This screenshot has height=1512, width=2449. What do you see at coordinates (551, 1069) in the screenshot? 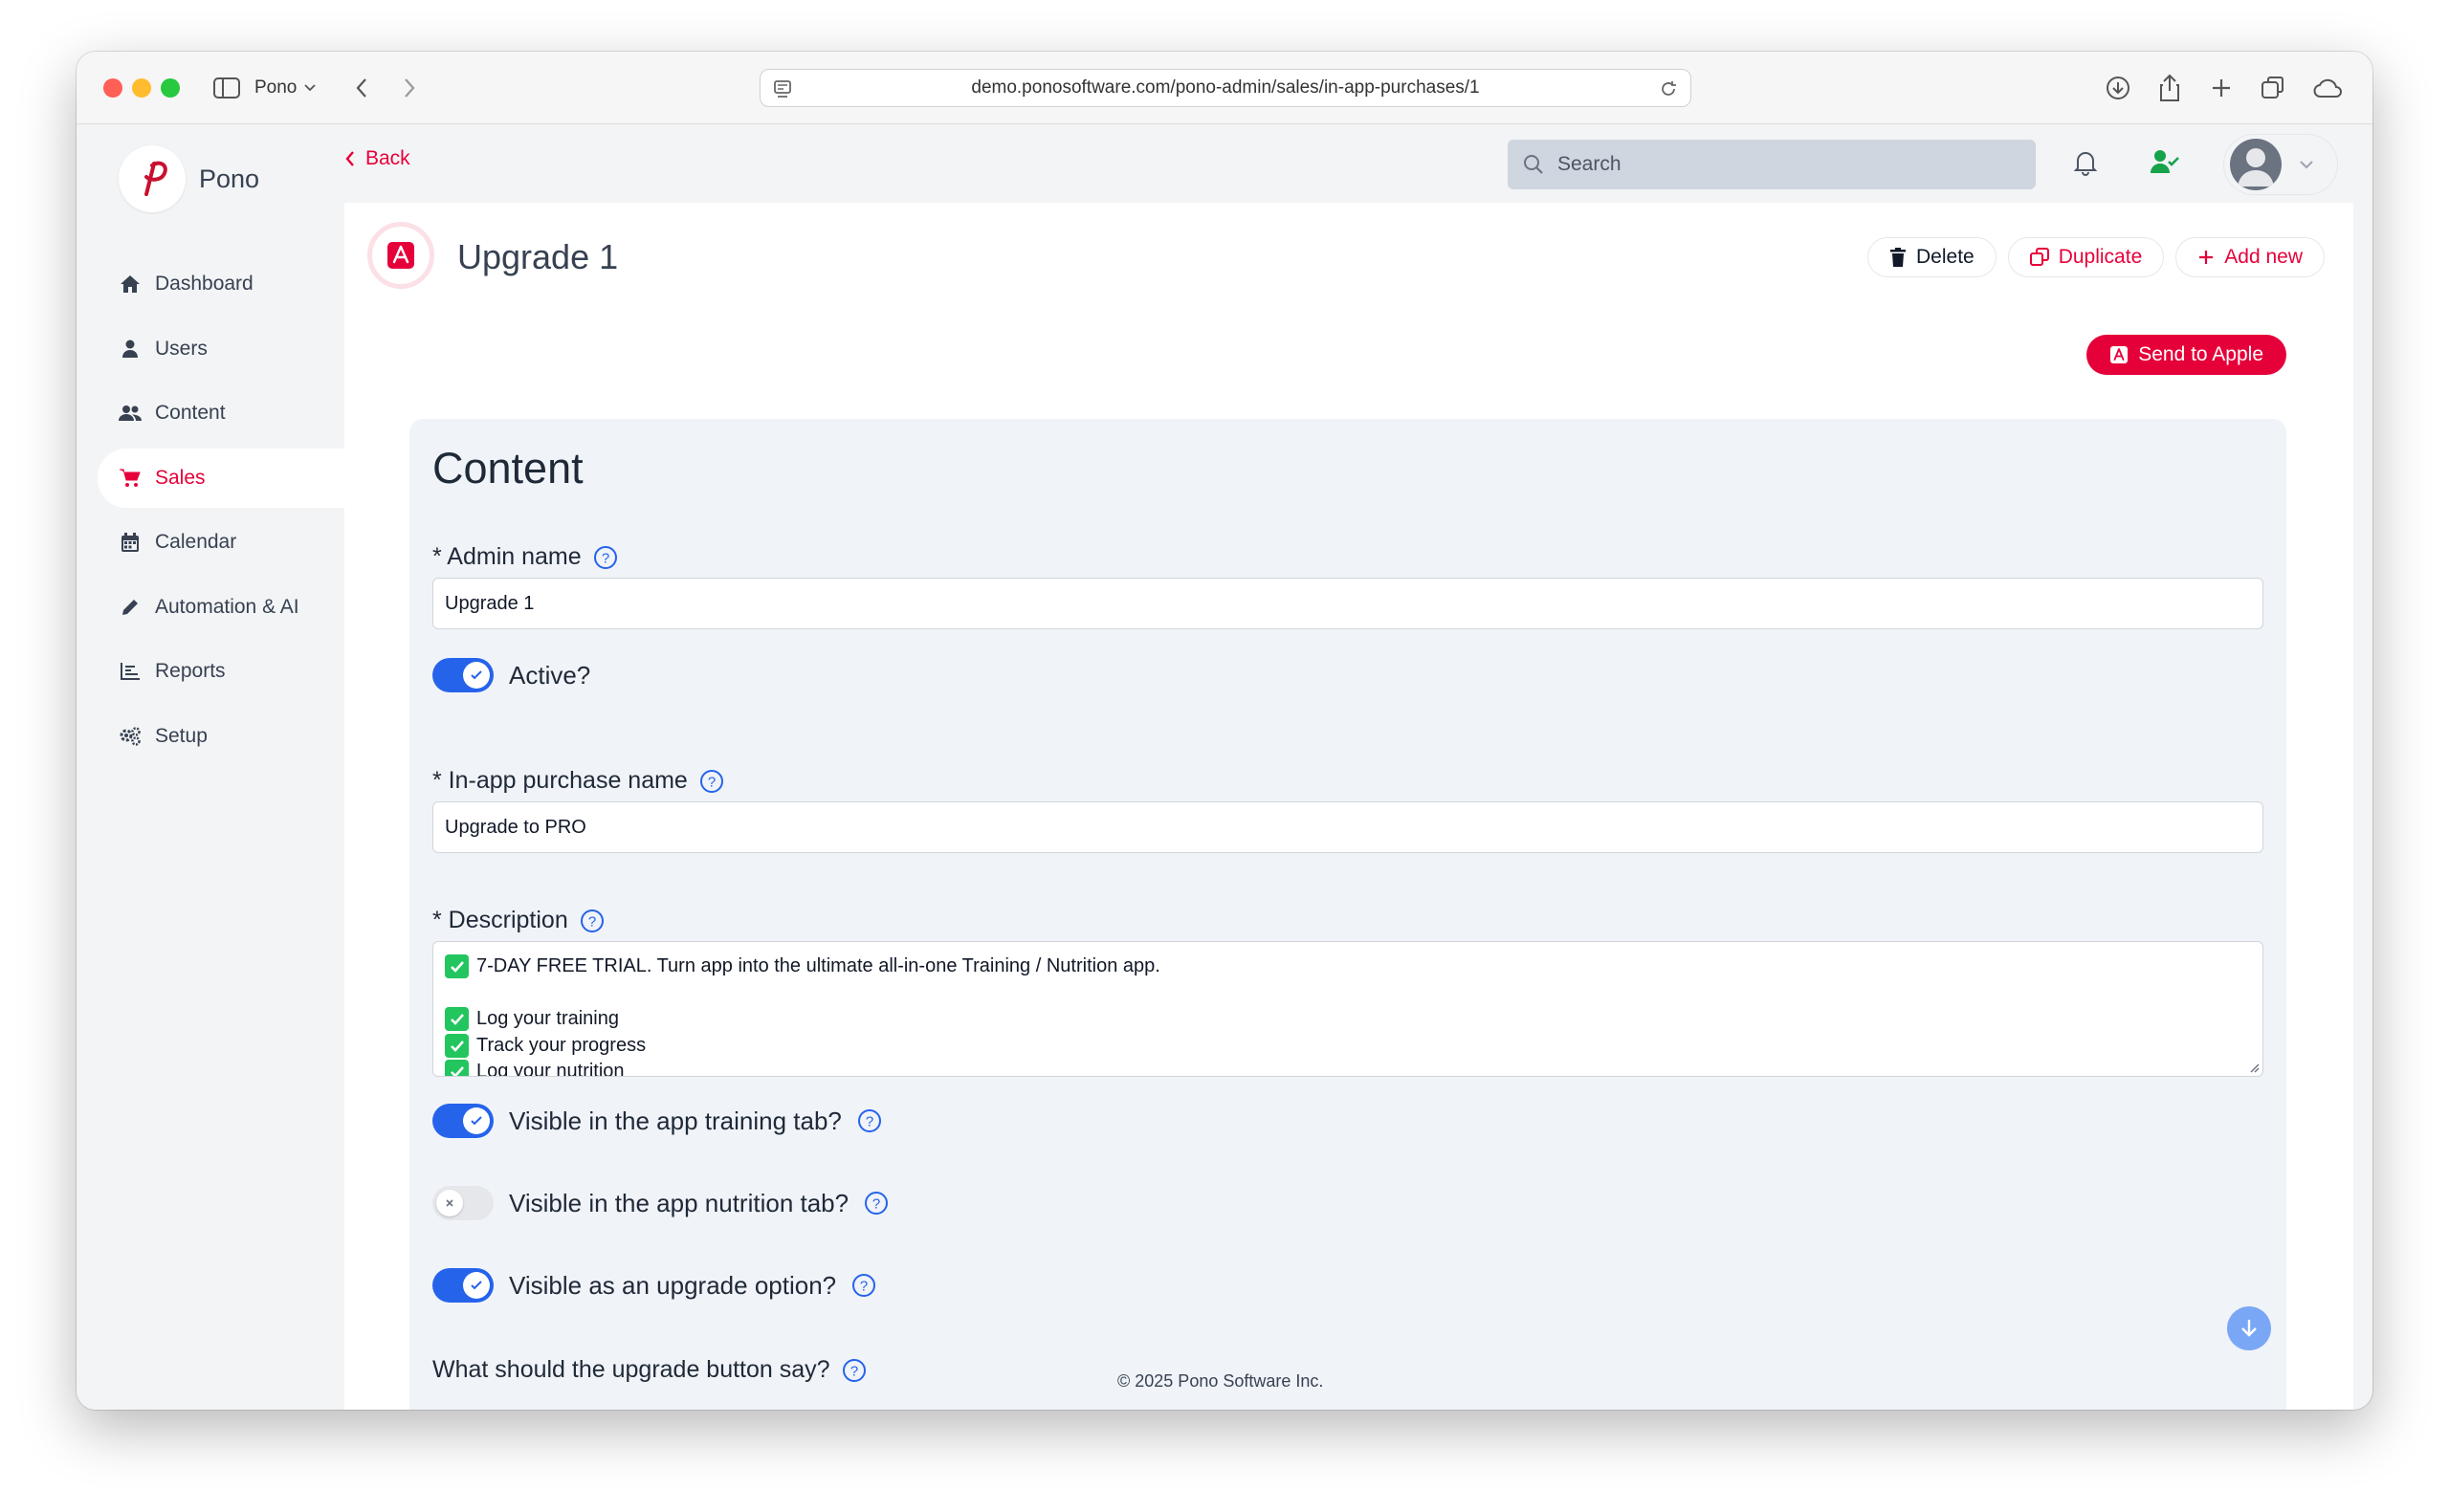
I see `description-line-text: Log your nutrition` at bounding box center [551, 1069].